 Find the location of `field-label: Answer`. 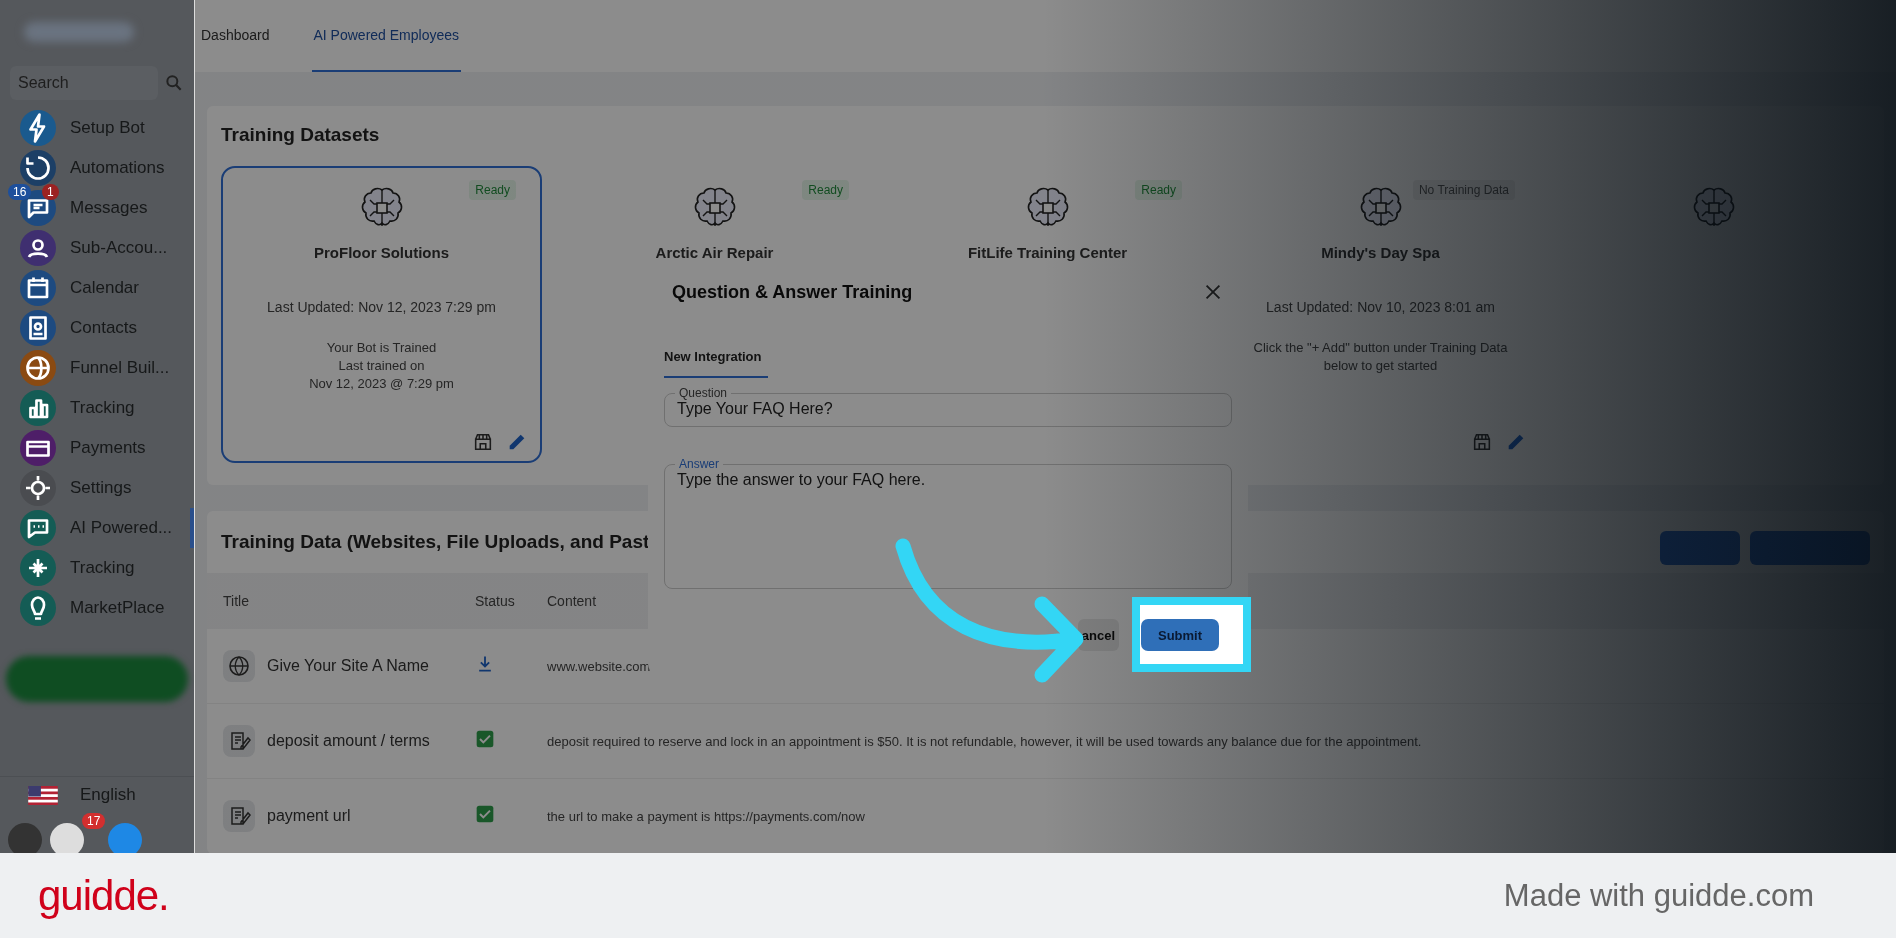

field-label: Answer is located at coordinates (699, 464).